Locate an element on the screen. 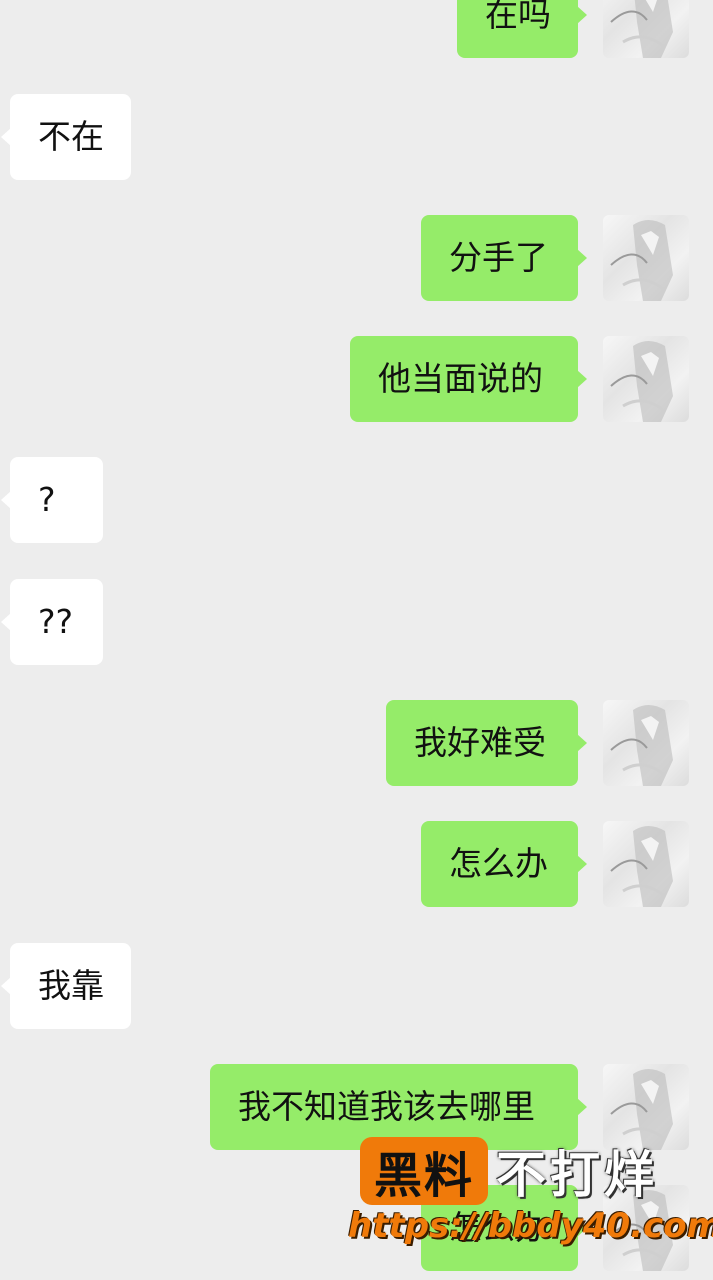  chat-bubble-incoming: 我靠 is located at coordinates (66, 986).